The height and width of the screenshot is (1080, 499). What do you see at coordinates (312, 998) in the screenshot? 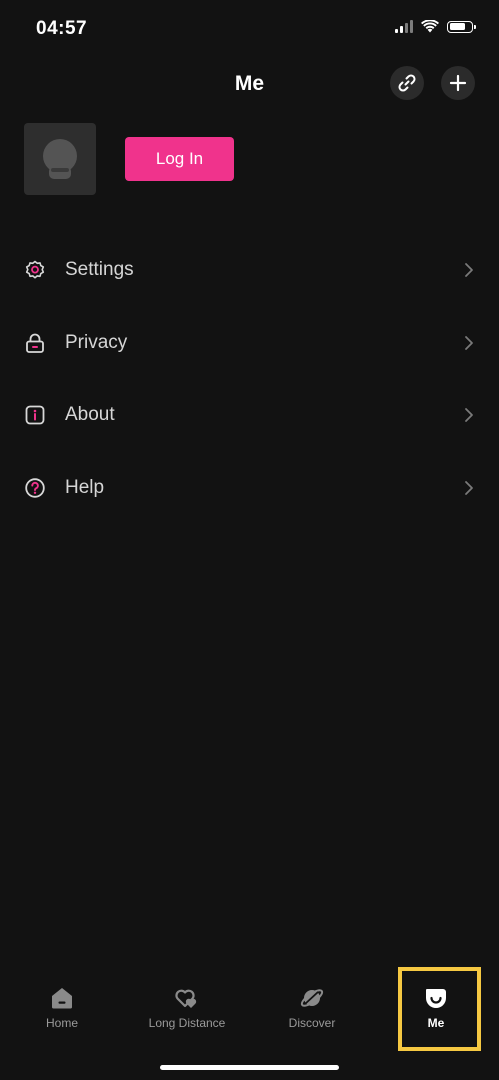
I see `planet-icon` at bounding box center [312, 998].